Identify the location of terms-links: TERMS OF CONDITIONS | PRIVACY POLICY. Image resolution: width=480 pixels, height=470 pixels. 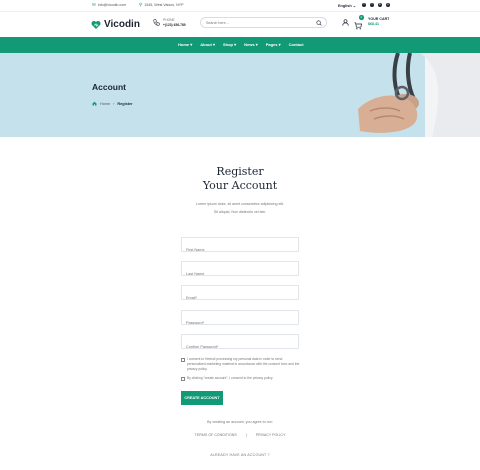
(240, 435).